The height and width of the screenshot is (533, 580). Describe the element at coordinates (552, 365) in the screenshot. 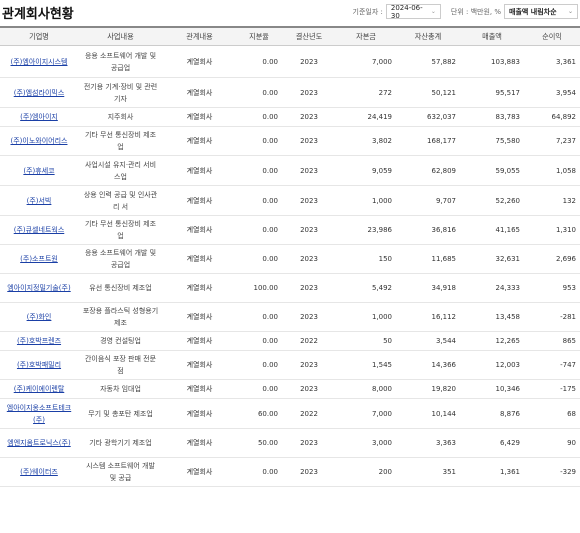

I see `net-income-cell: -747` at that location.